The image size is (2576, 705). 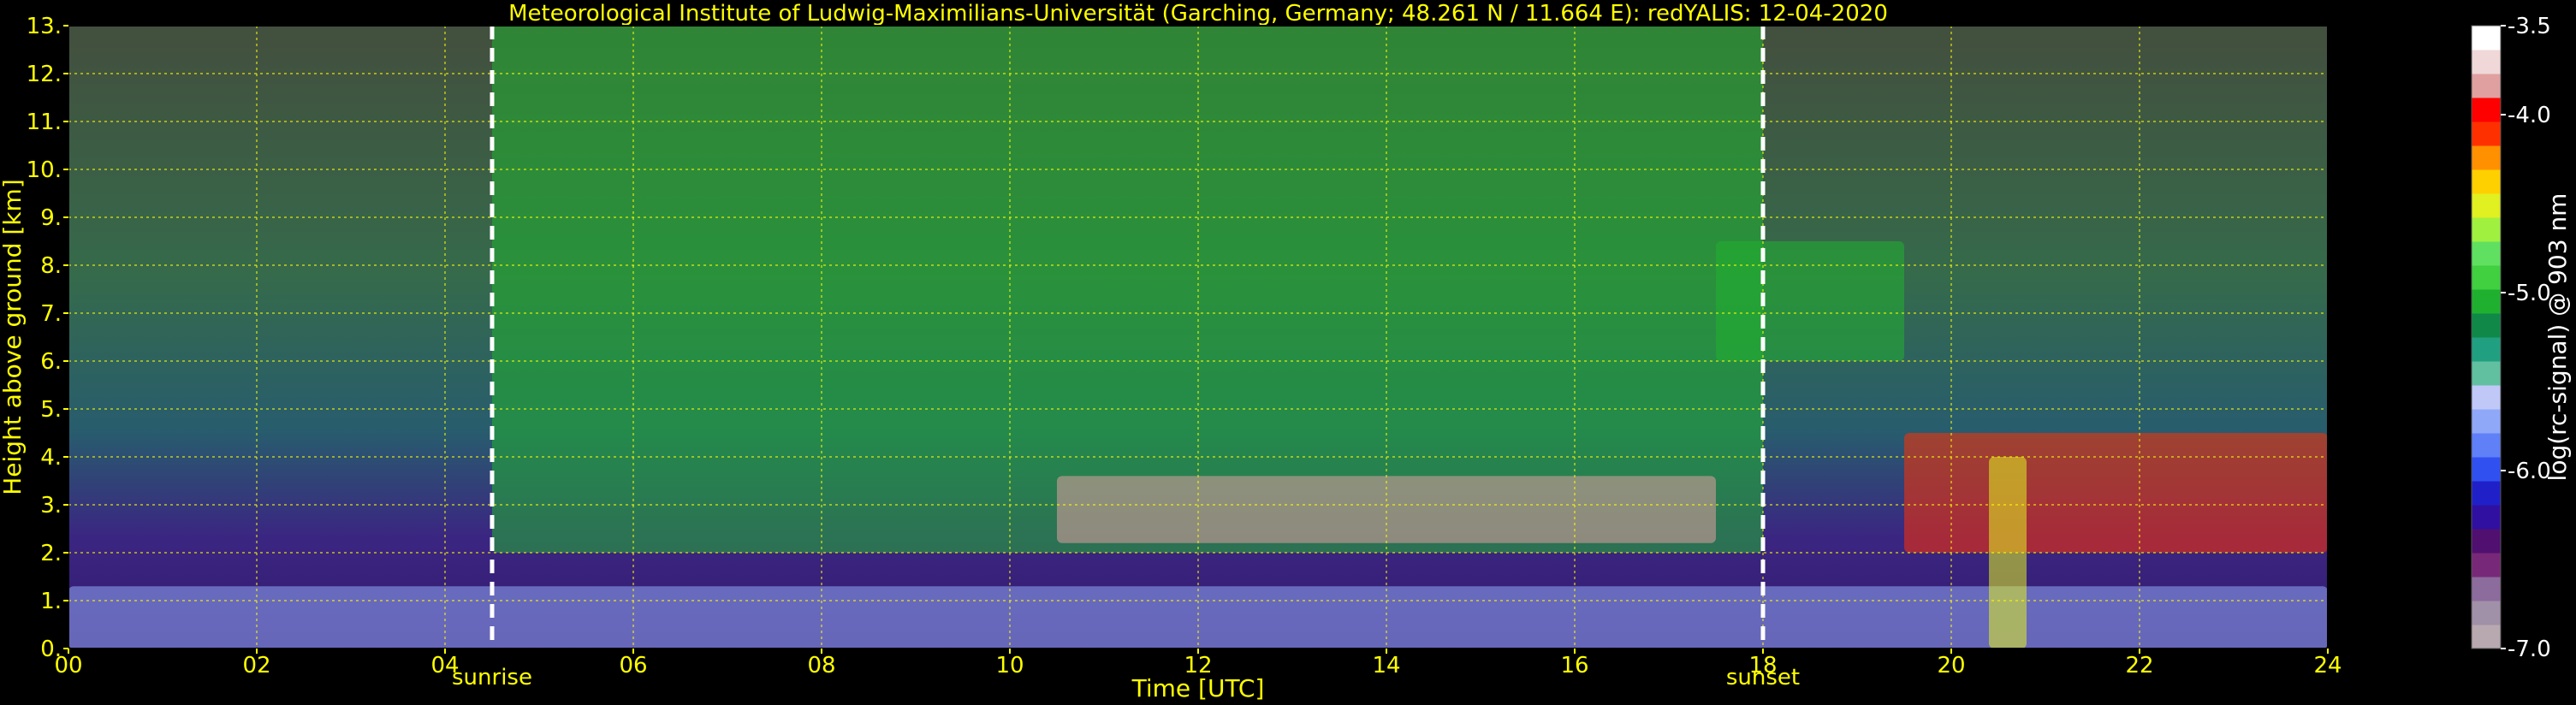 What do you see at coordinates (1386, 509) in the screenshot?
I see `feature-mid-level-cloud` at bounding box center [1386, 509].